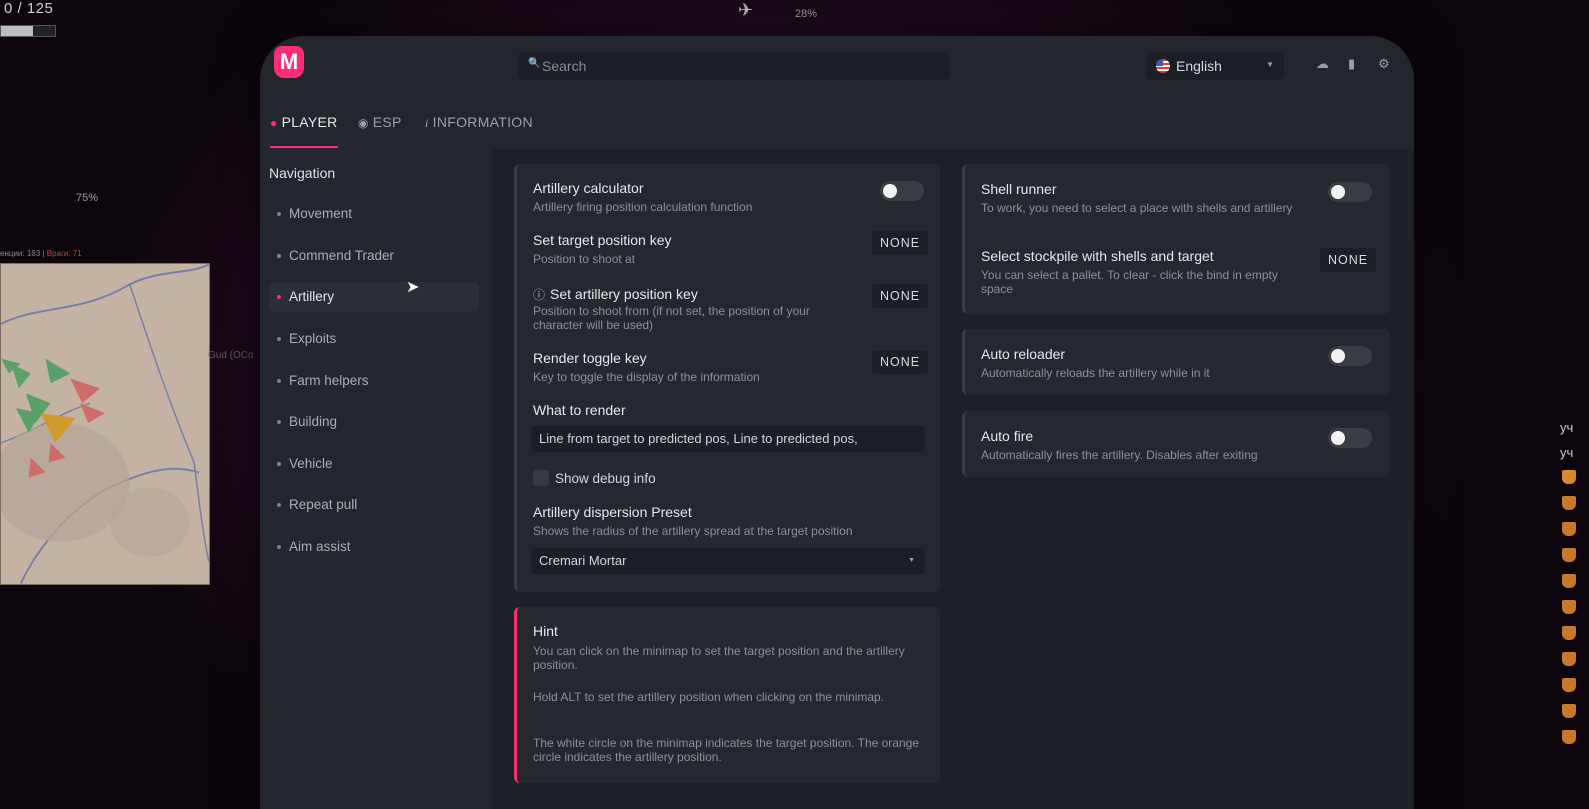  What do you see at coordinates (304, 128) in the screenshot?
I see `tab-player: ● PLAYER` at bounding box center [304, 128].